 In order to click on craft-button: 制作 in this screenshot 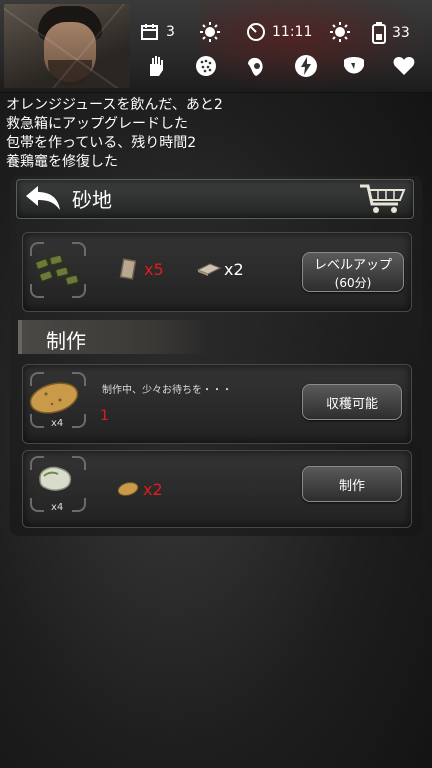, I will do `click(352, 484)`.